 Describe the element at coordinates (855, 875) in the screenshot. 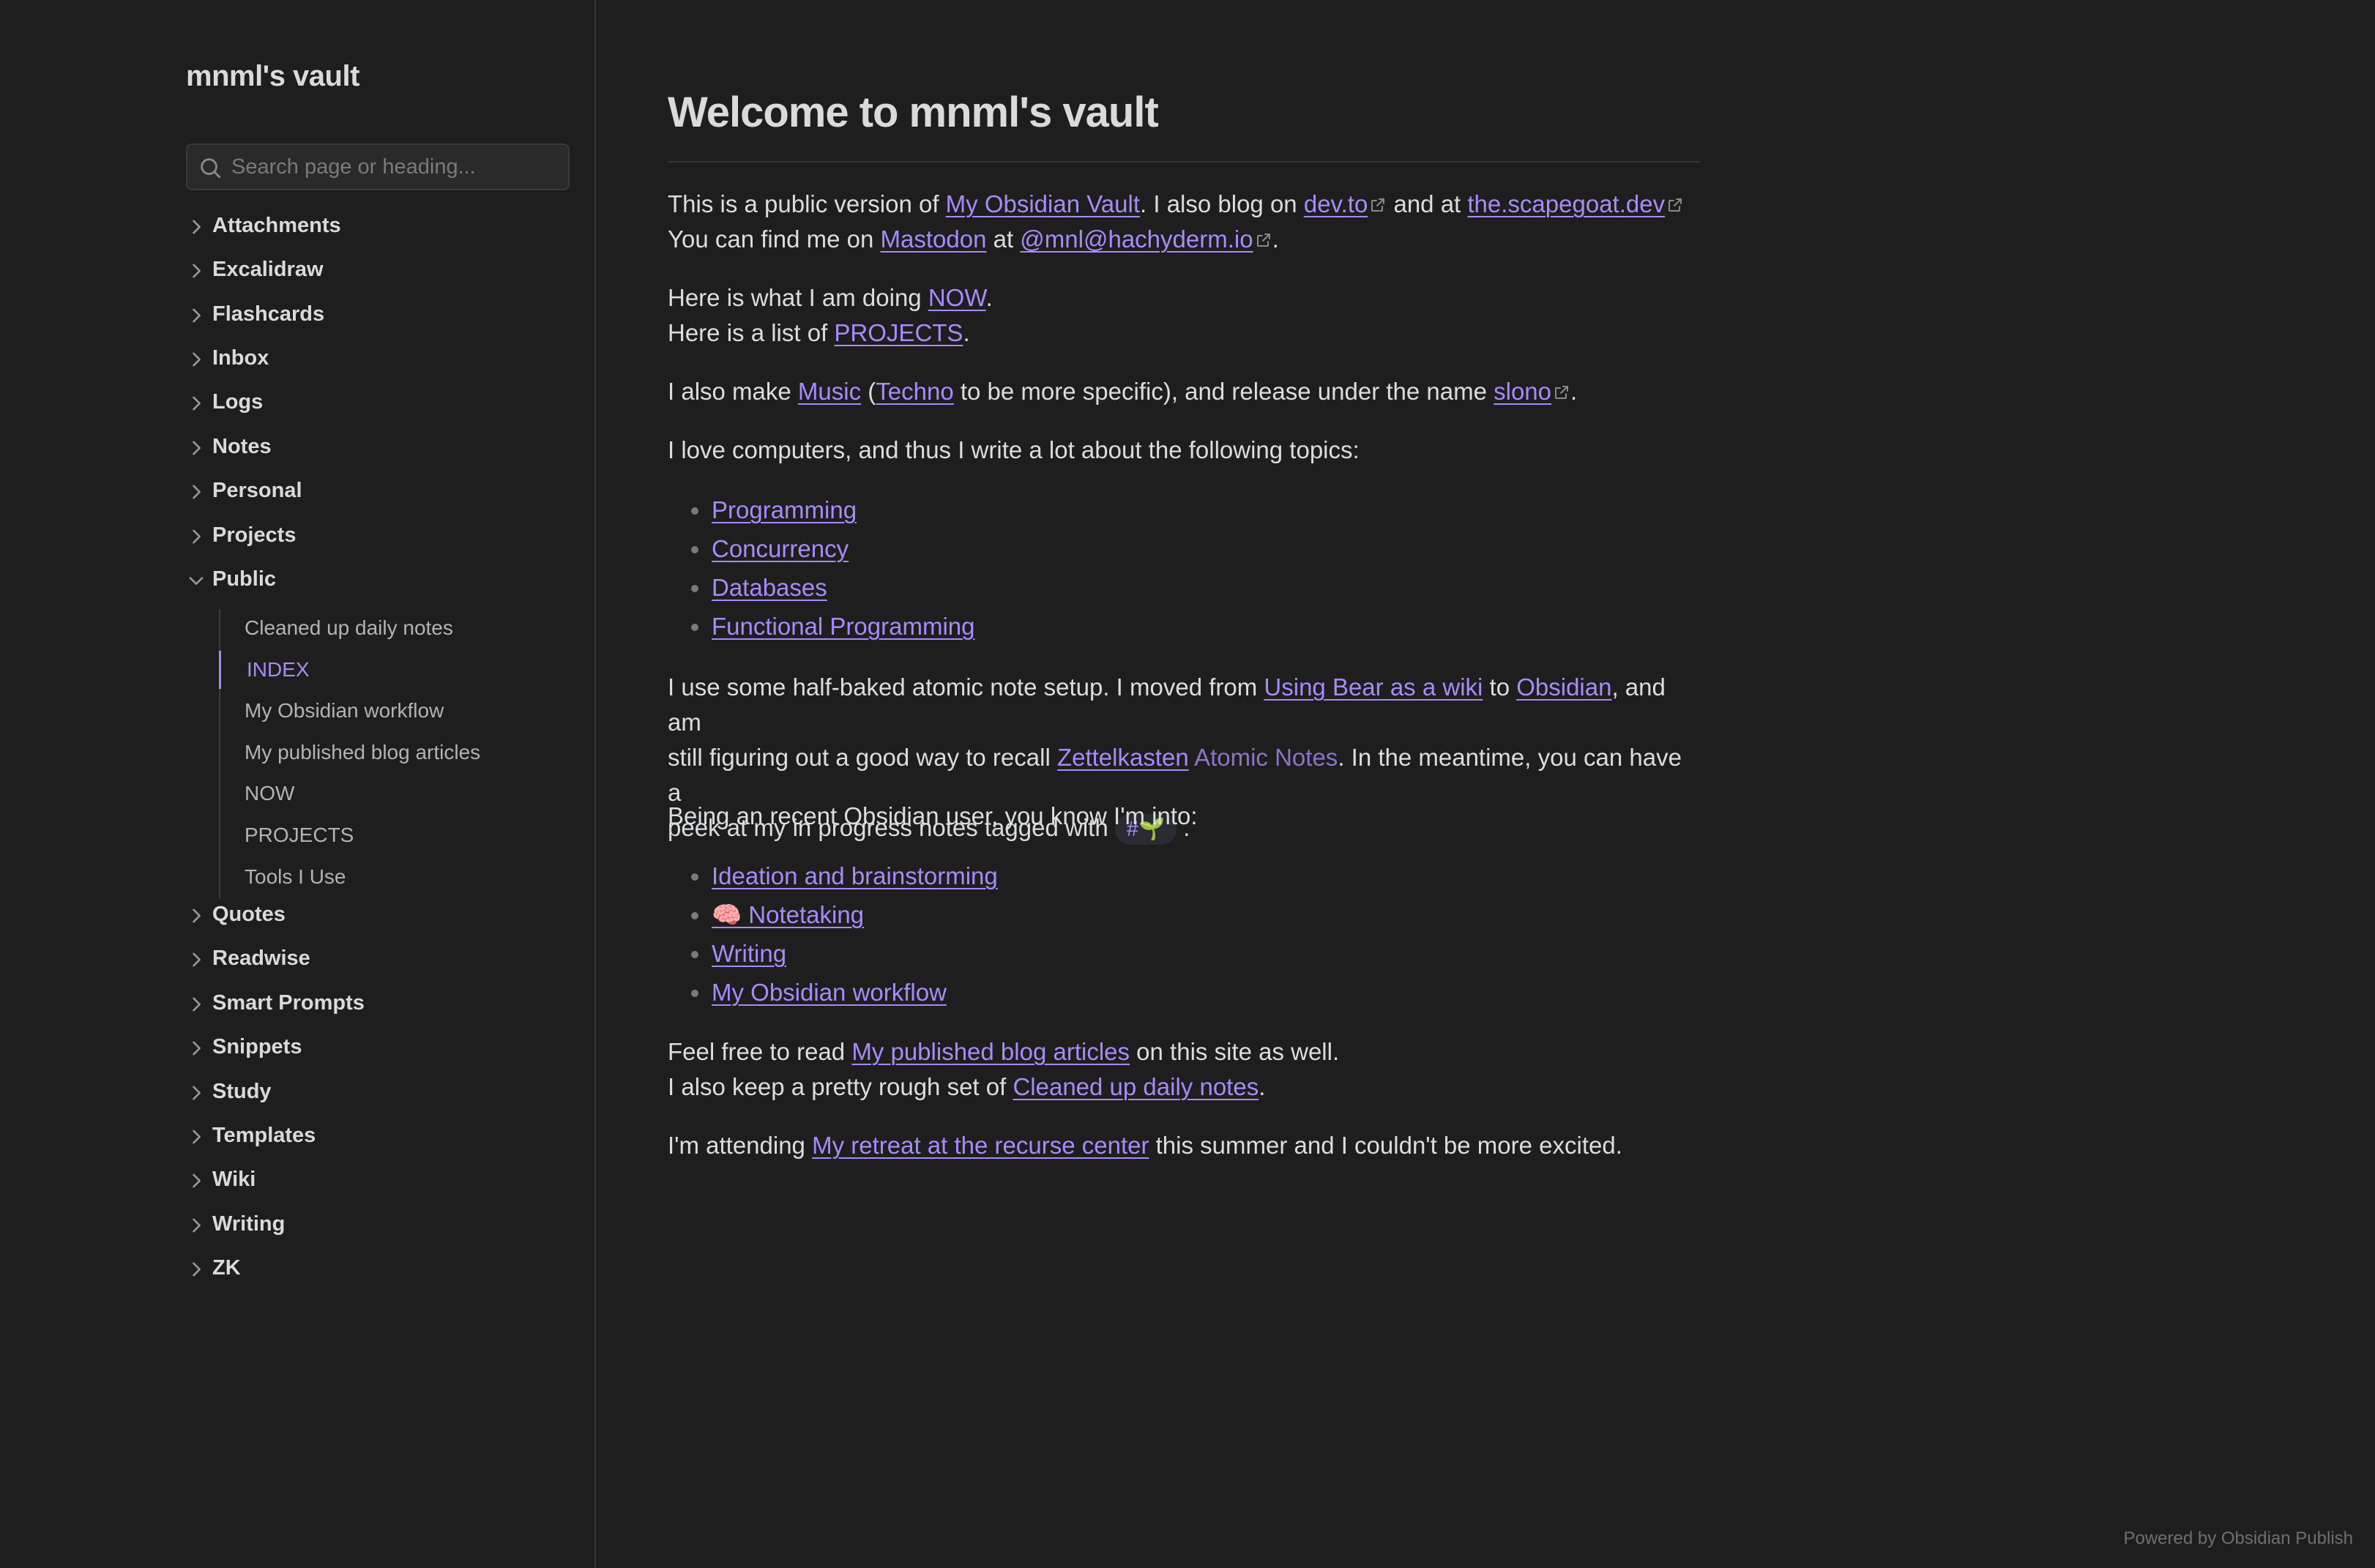

I see `link-ideation: Ideation and brainstorming` at that location.